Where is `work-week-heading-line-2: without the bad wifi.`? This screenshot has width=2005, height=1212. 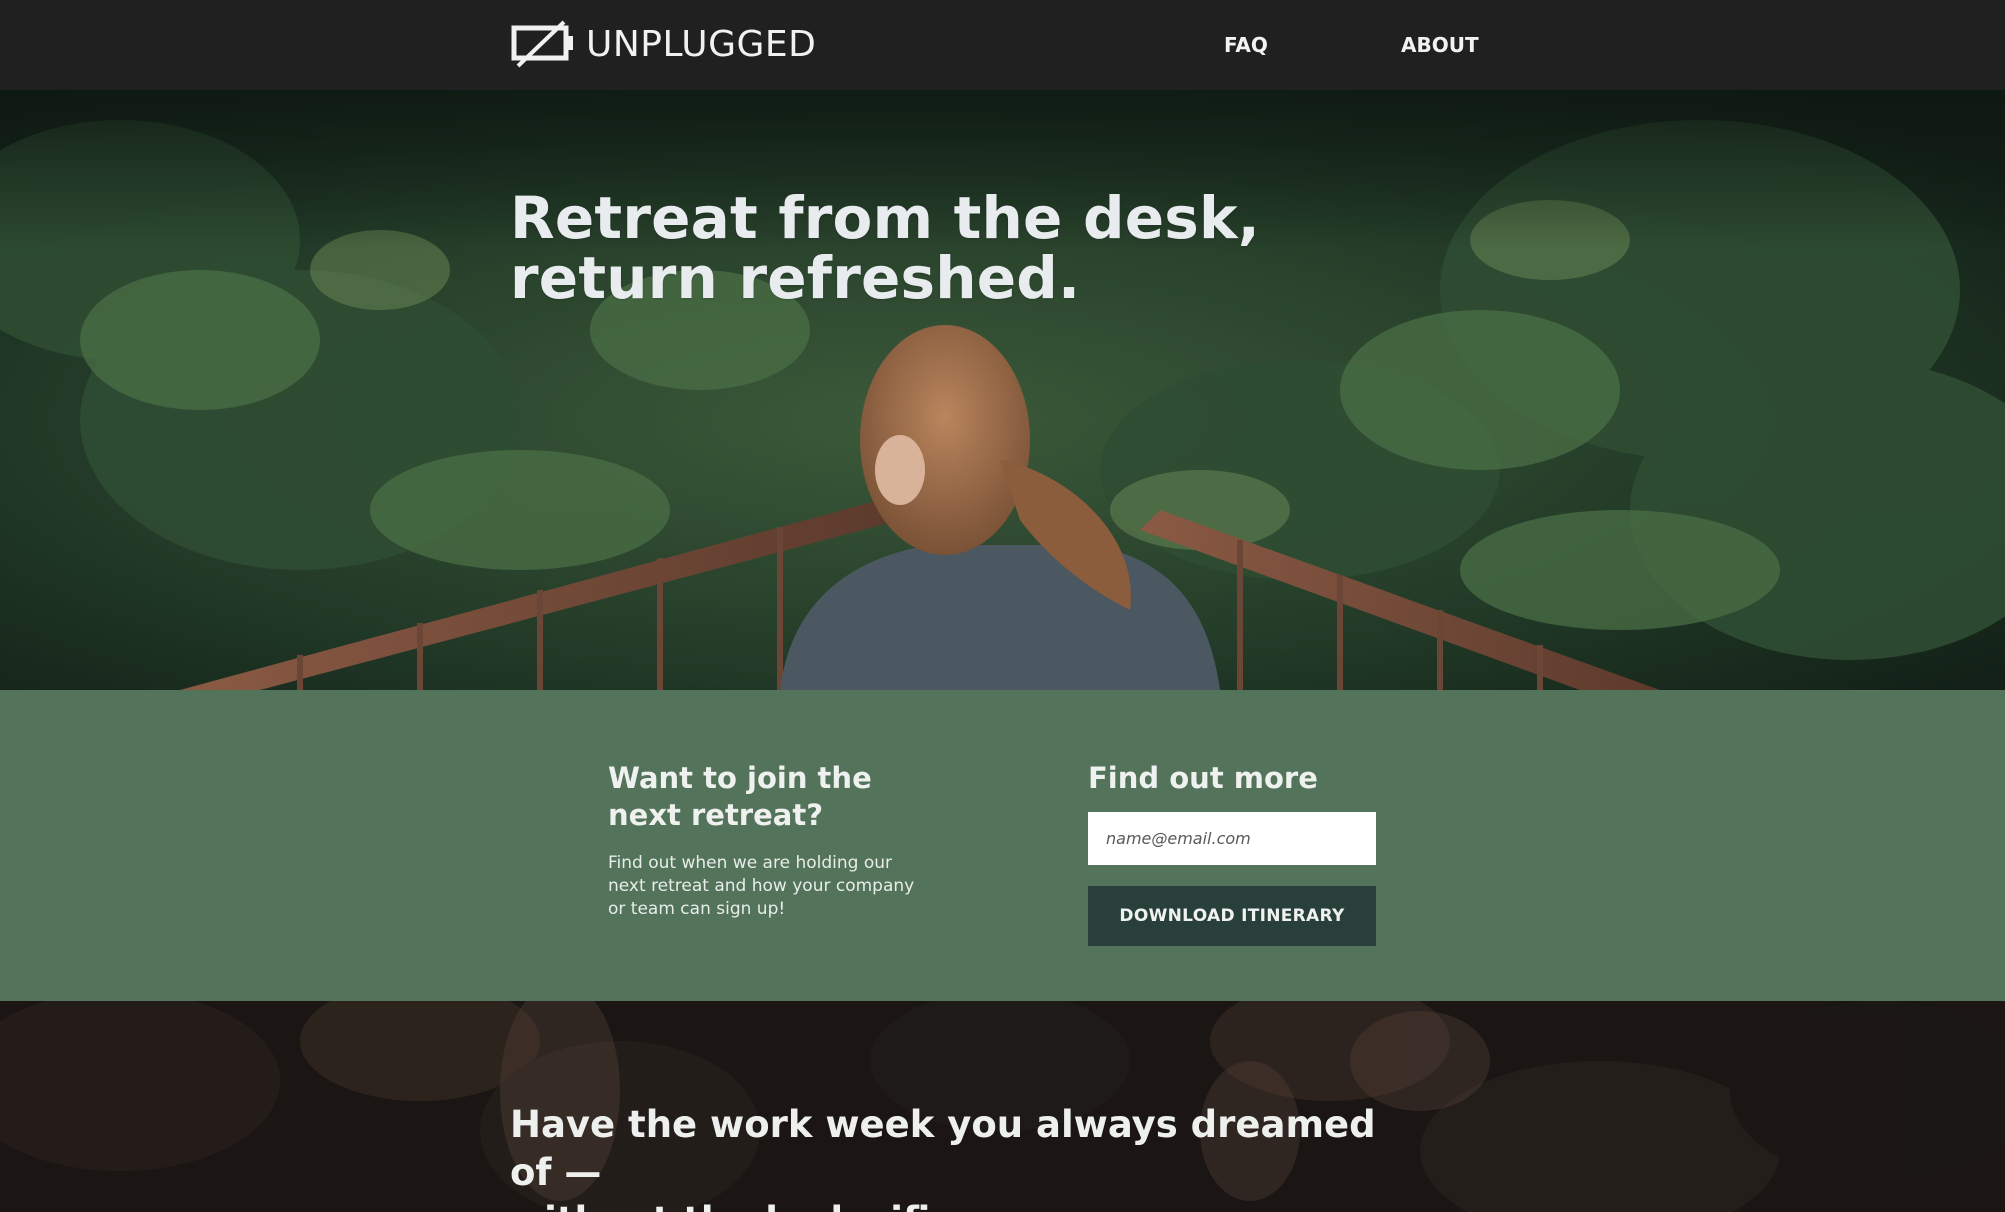
work-week-heading-line-2: without the bad wifi. is located at coordinates (727, 1205).